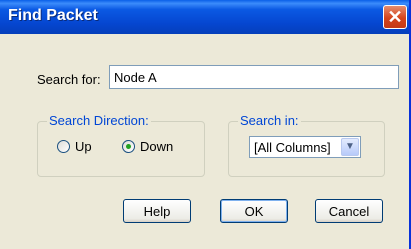 This screenshot has height=249, width=411. I want to click on ok-button: OK, so click(254, 211).